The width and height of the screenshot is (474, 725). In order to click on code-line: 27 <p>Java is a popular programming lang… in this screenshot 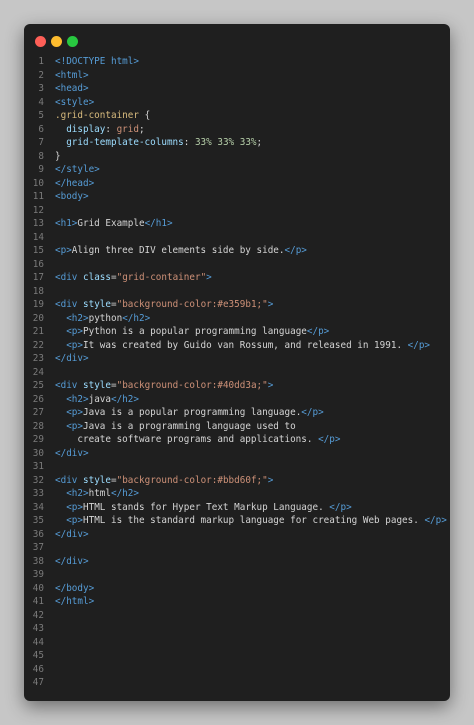, I will do `click(237, 413)`.